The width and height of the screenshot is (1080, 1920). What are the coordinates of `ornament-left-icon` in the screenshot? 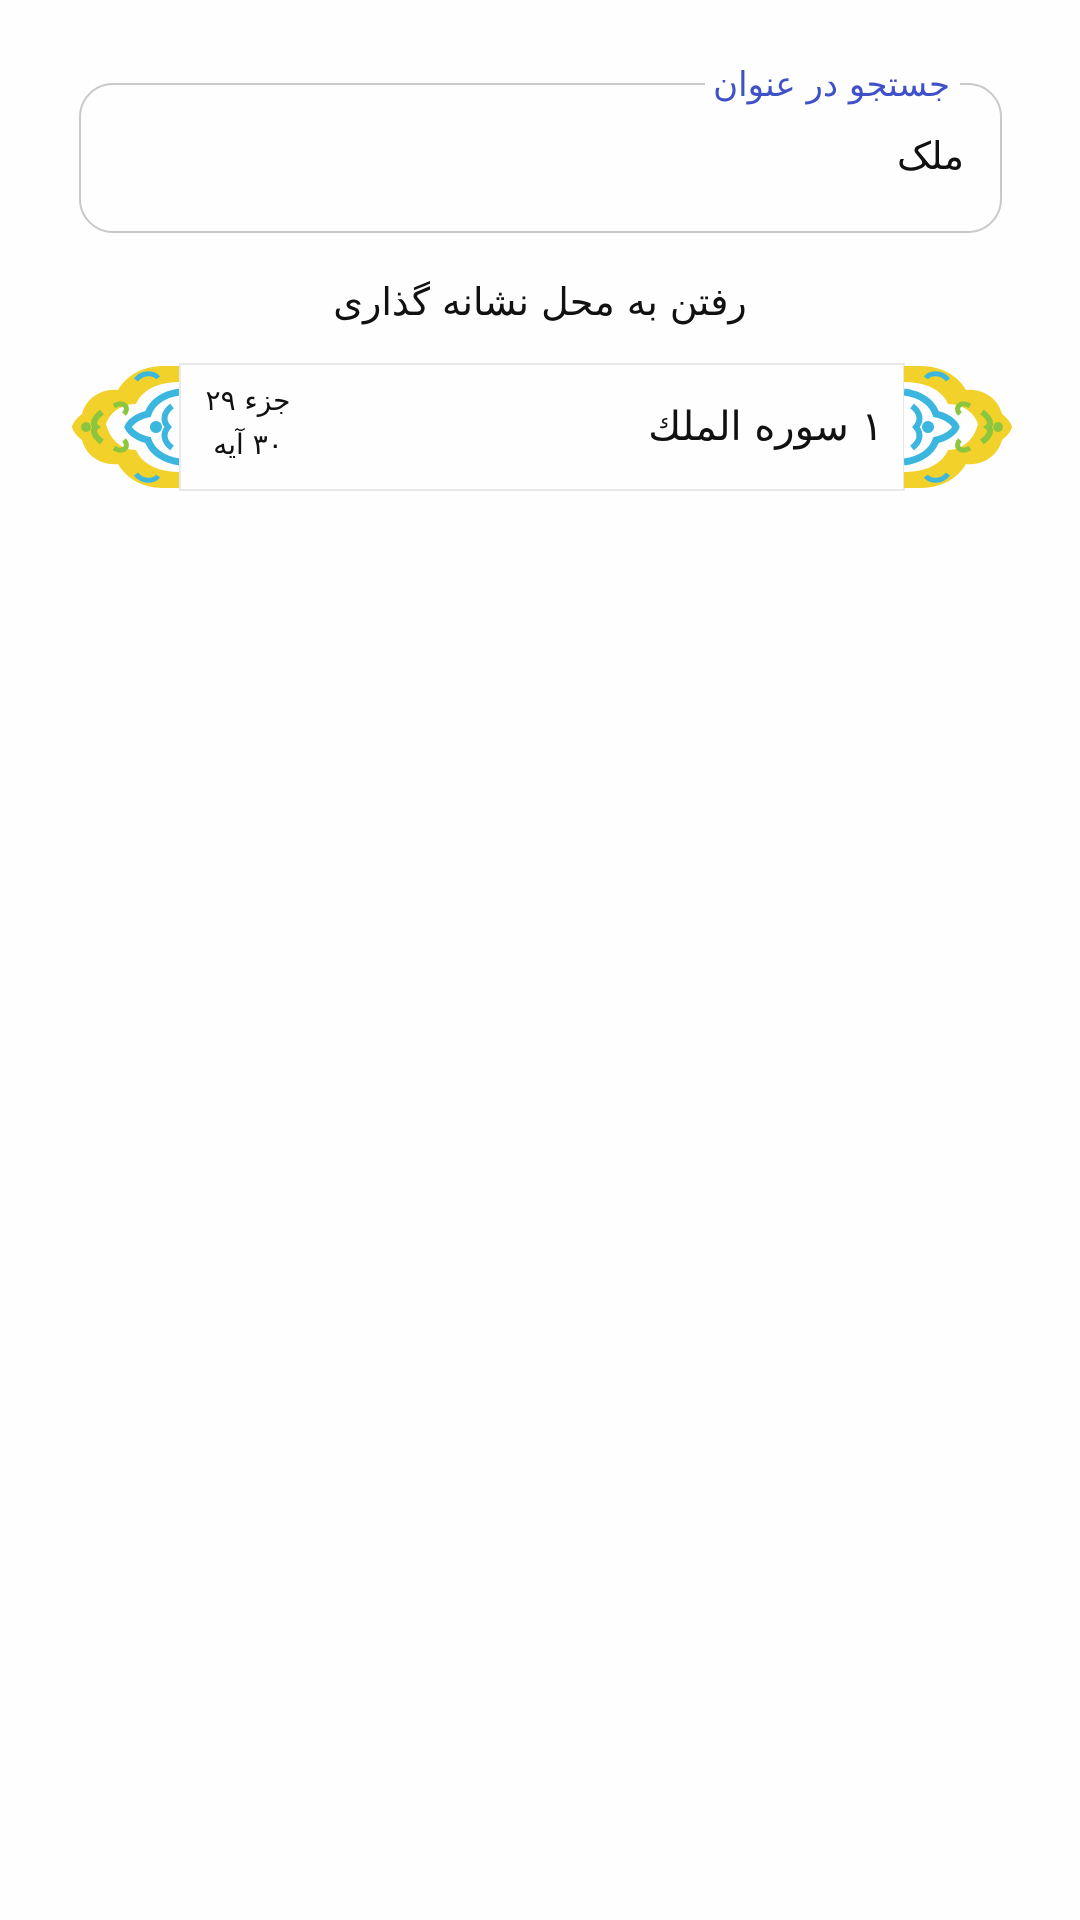 It's located at (126, 427).